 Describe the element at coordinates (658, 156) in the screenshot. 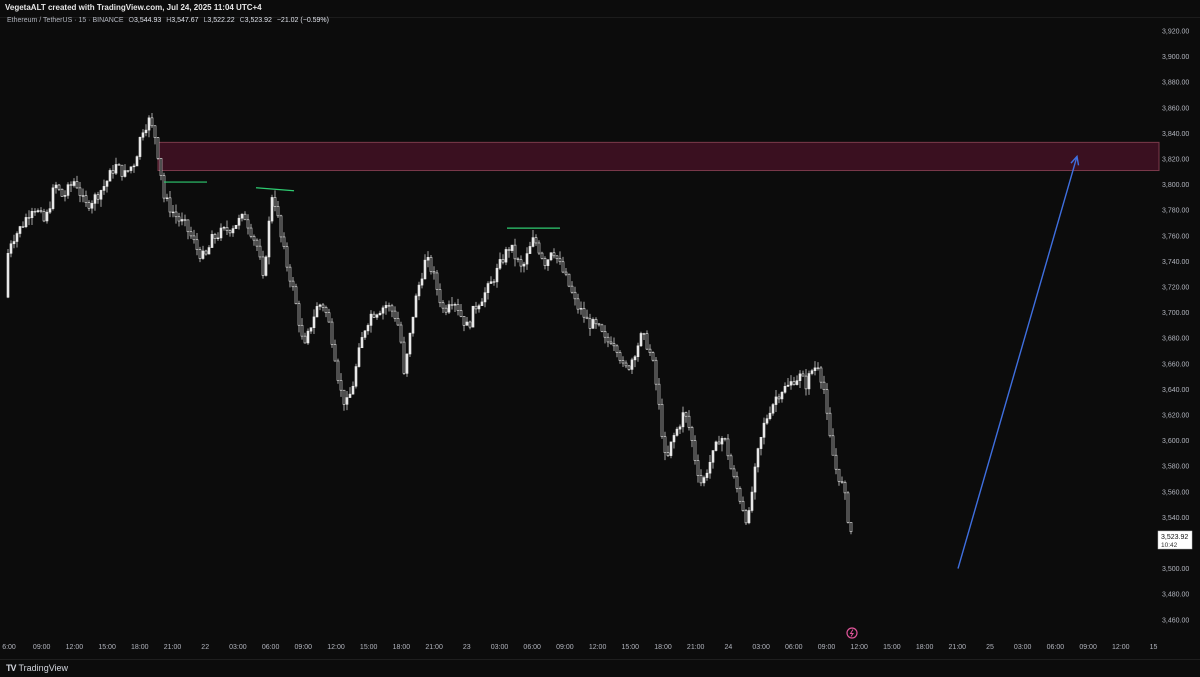

I see `supply-zone` at that location.